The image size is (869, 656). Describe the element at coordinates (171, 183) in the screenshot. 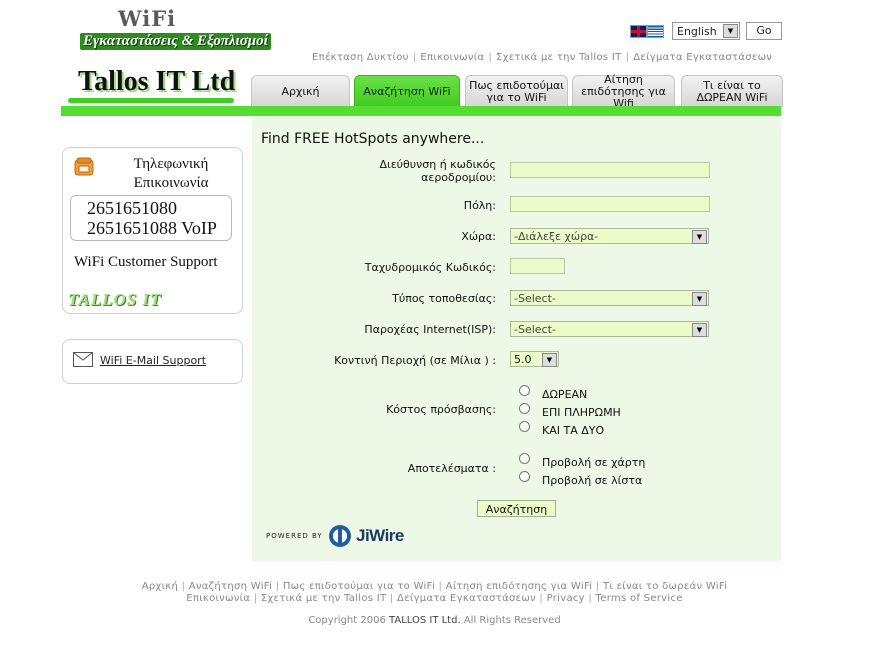

I see `phone-title-line2: Επικοινωνία` at that location.